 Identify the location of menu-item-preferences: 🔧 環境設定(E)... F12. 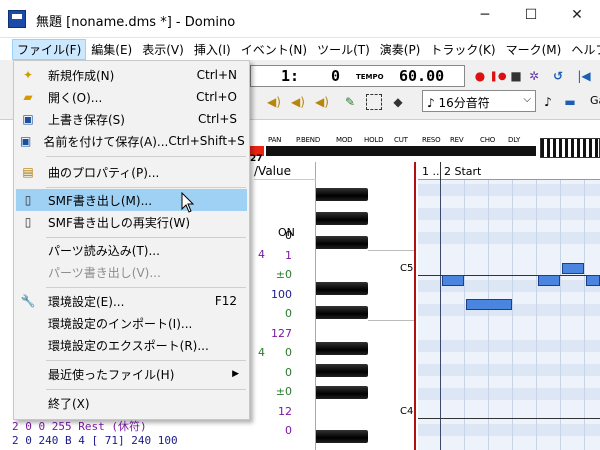
(131, 301).